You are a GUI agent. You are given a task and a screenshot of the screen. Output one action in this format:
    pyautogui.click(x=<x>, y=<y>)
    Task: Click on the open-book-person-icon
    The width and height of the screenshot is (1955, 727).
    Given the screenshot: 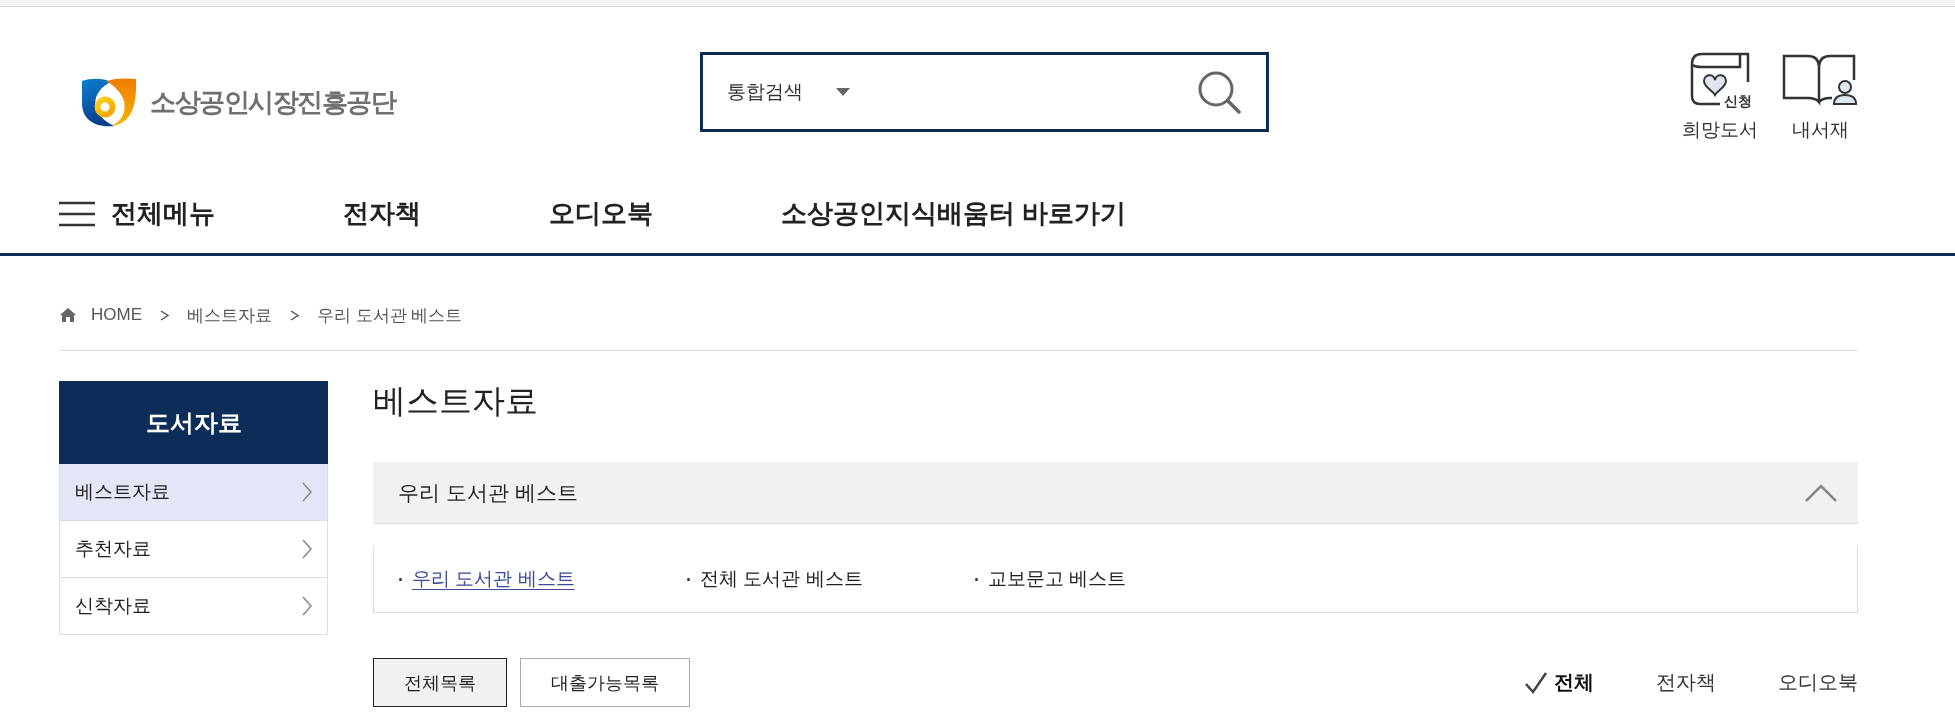 What is the action you would take?
    pyautogui.click(x=1820, y=79)
    